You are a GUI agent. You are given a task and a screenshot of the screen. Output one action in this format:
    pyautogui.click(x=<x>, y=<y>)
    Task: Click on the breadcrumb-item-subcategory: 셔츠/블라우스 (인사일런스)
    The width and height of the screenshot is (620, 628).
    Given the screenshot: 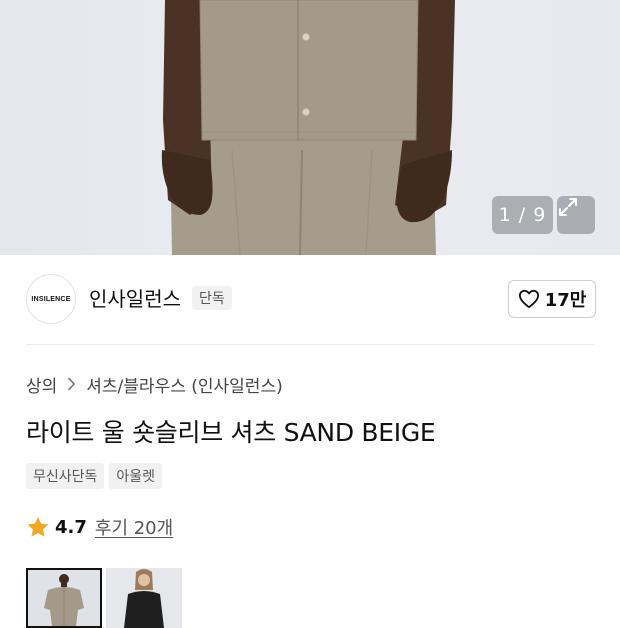 What is the action you would take?
    pyautogui.click(x=184, y=384)
    